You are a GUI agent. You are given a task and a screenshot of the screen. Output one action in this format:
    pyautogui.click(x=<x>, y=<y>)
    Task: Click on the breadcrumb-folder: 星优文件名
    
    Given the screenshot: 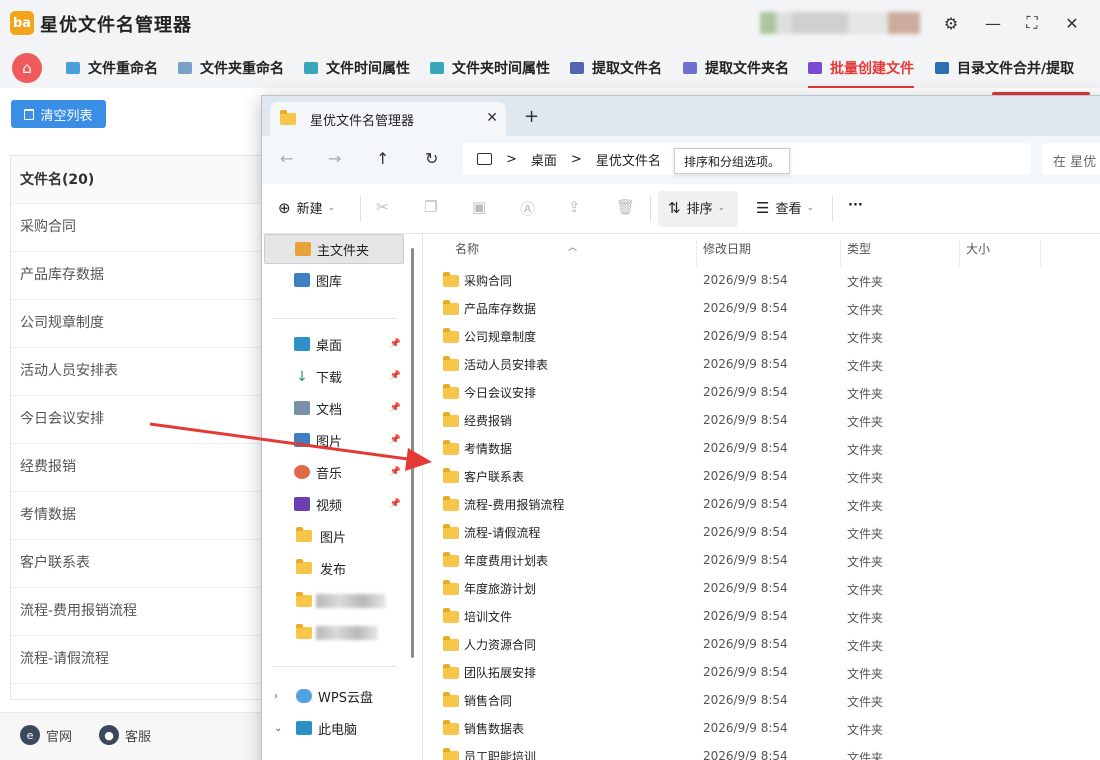 What is the action you would take?
    pyautogui.click(x=628, y=159)
    